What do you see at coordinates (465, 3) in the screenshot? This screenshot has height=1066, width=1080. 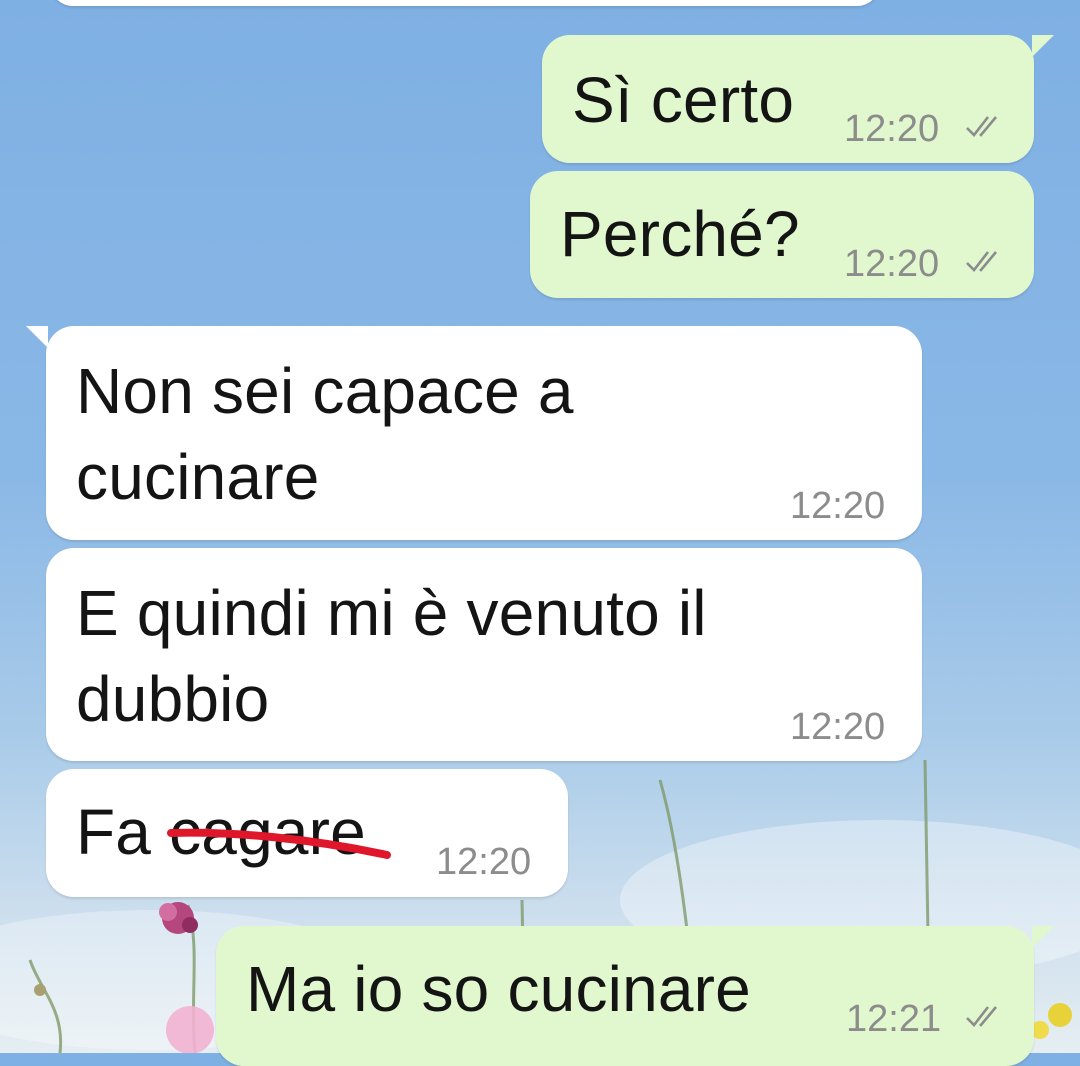 I see `message-bubble-previous` at bounding box center [465, 3].